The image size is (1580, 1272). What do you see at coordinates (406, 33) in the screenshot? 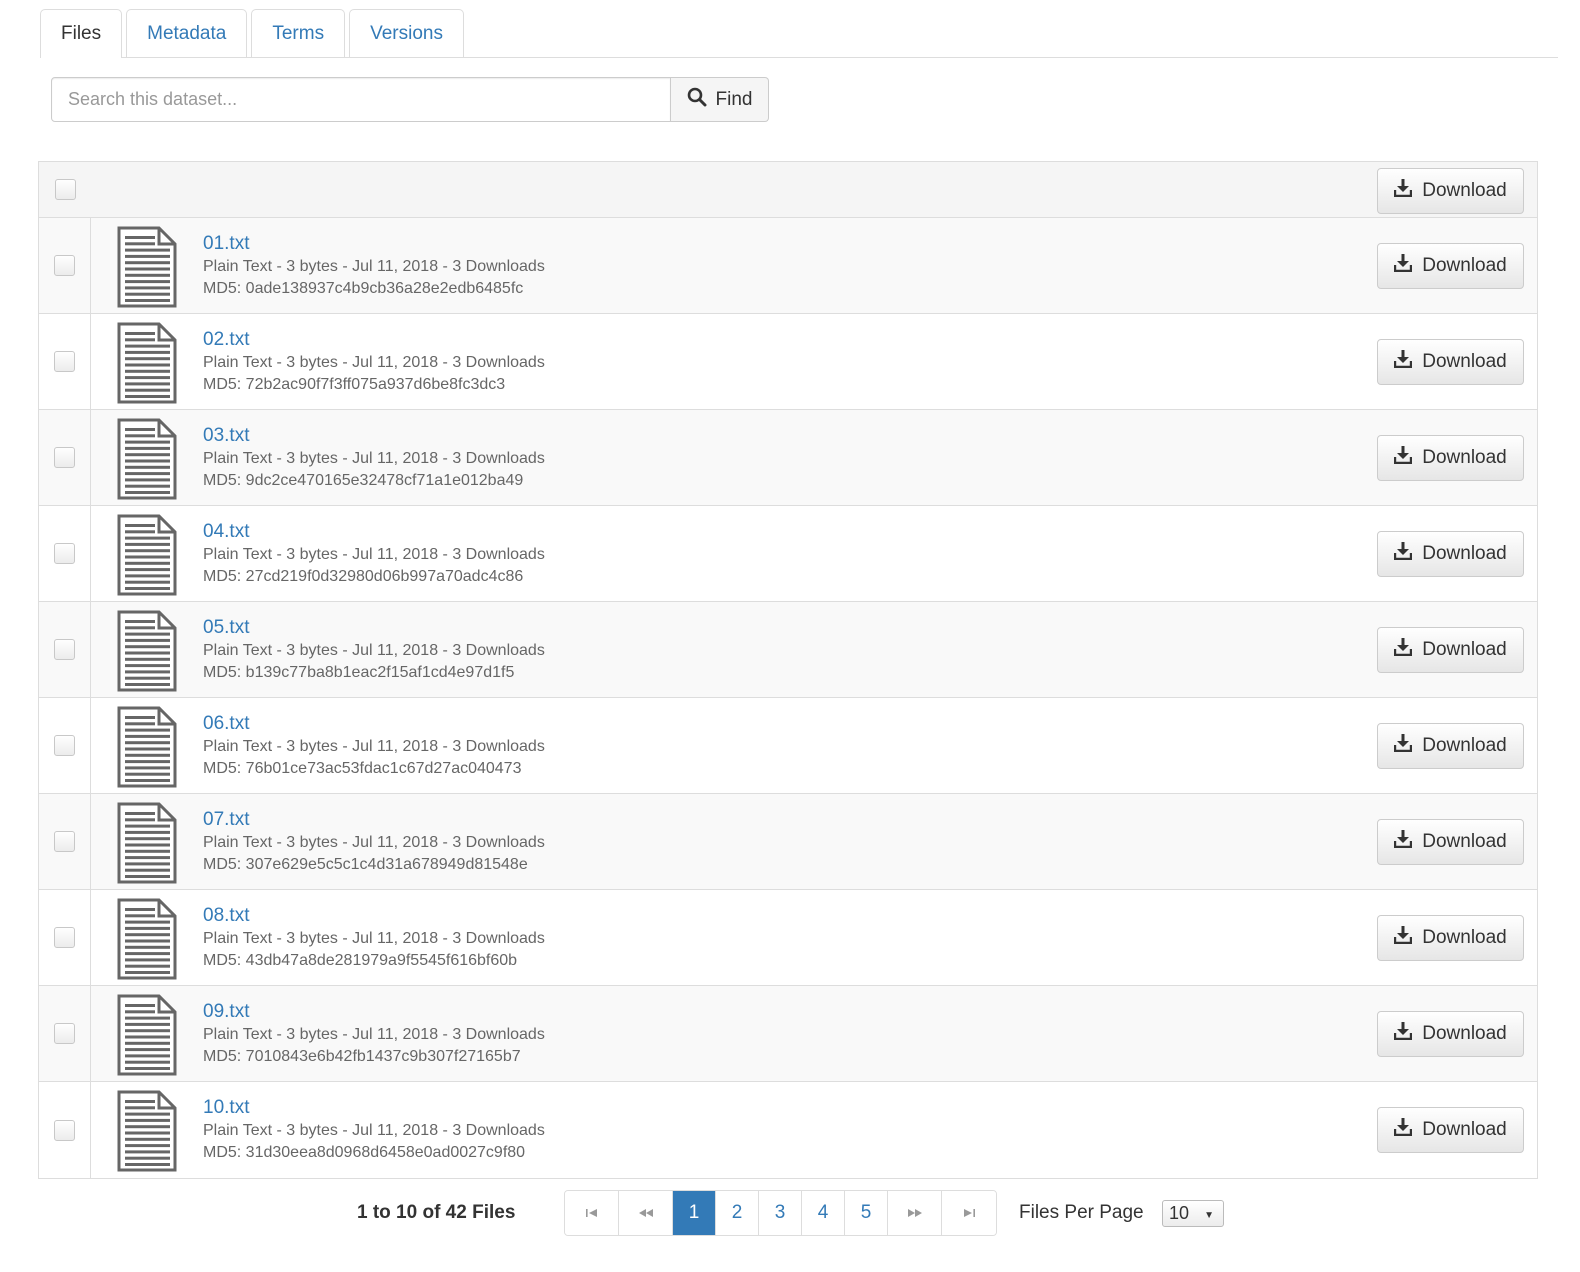
I see `tab-versions: Versions` at bounding box center [406, 33].